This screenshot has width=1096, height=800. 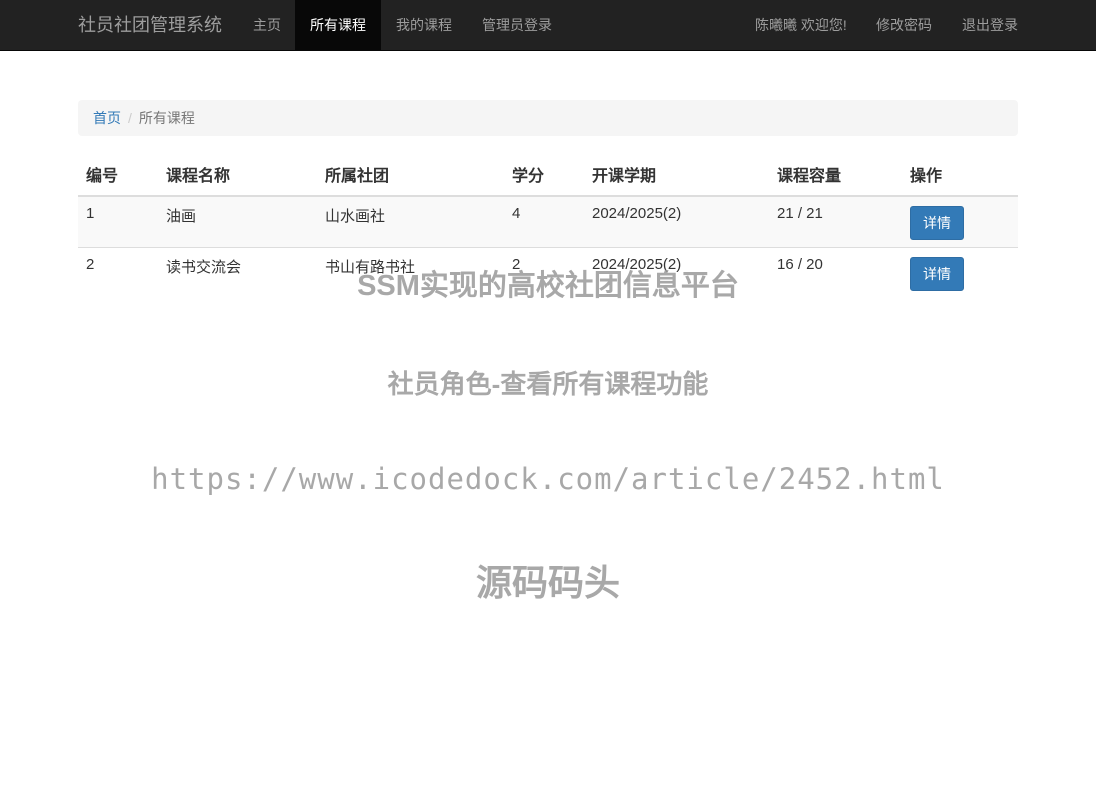 What do you see at coordinates (676, 175) in the screenshot?
I see `col-header-semester: 开课学期` at bounding box center [676, 175].